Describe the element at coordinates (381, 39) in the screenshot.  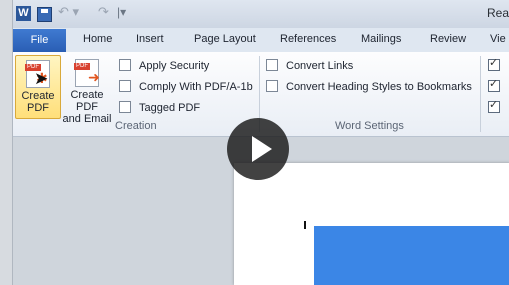
I see `tab-mailings: Mailings` at that location.